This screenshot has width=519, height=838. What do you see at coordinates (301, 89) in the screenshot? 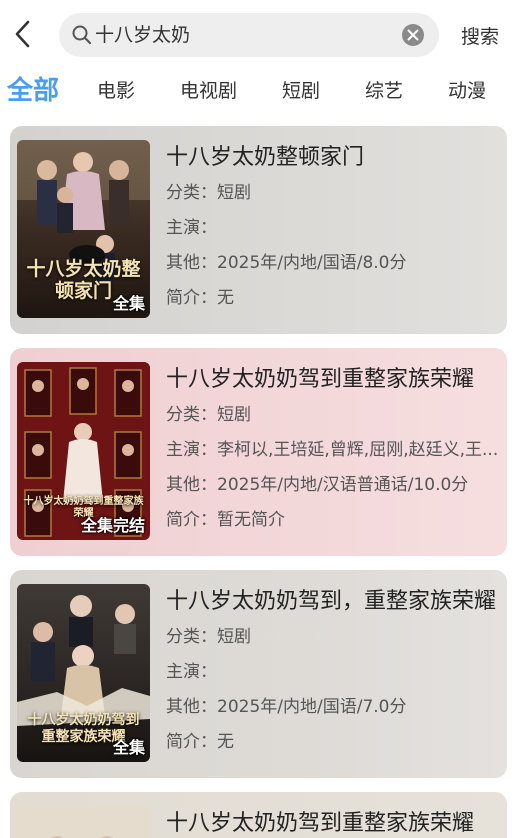
I see `tab-short-drama: 短剧` at bounding box center [301, 89].